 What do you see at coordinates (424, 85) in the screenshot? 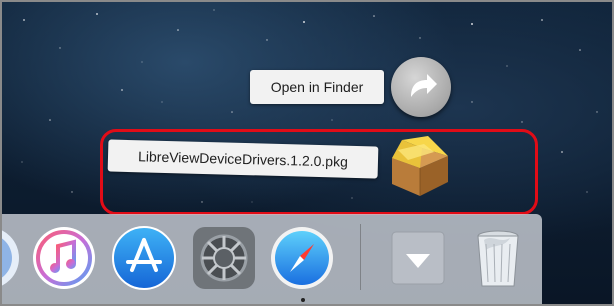
I see `share-arrow-icon` at bounding box center [424, 85].